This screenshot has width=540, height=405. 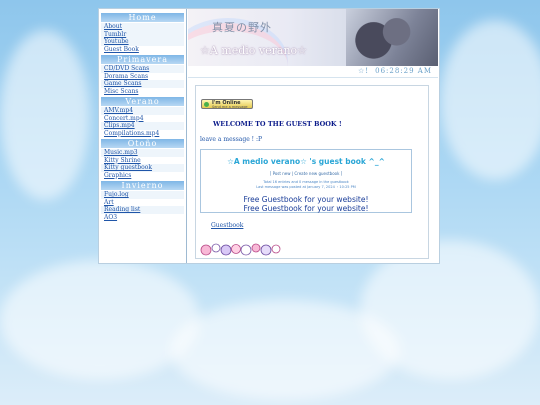 What do you see at coordinates (142, 119) in the screenshot?
I see `sidebar-link-concert: Concert.mp4` at bounding box center [142, 119].